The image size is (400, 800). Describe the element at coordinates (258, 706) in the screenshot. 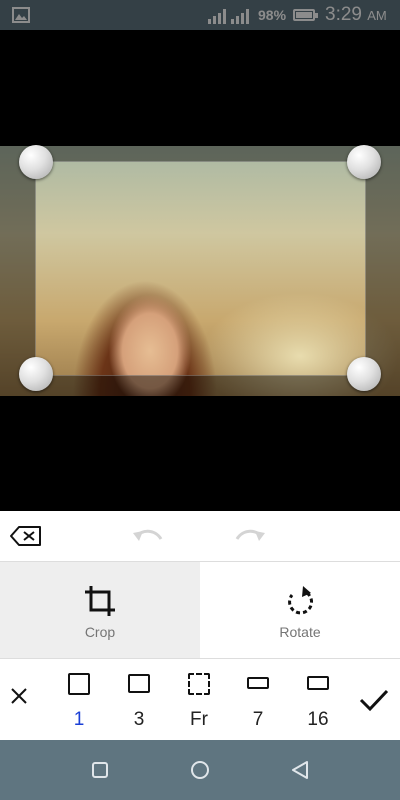

I see `ratio-option-7: 7` at that location.